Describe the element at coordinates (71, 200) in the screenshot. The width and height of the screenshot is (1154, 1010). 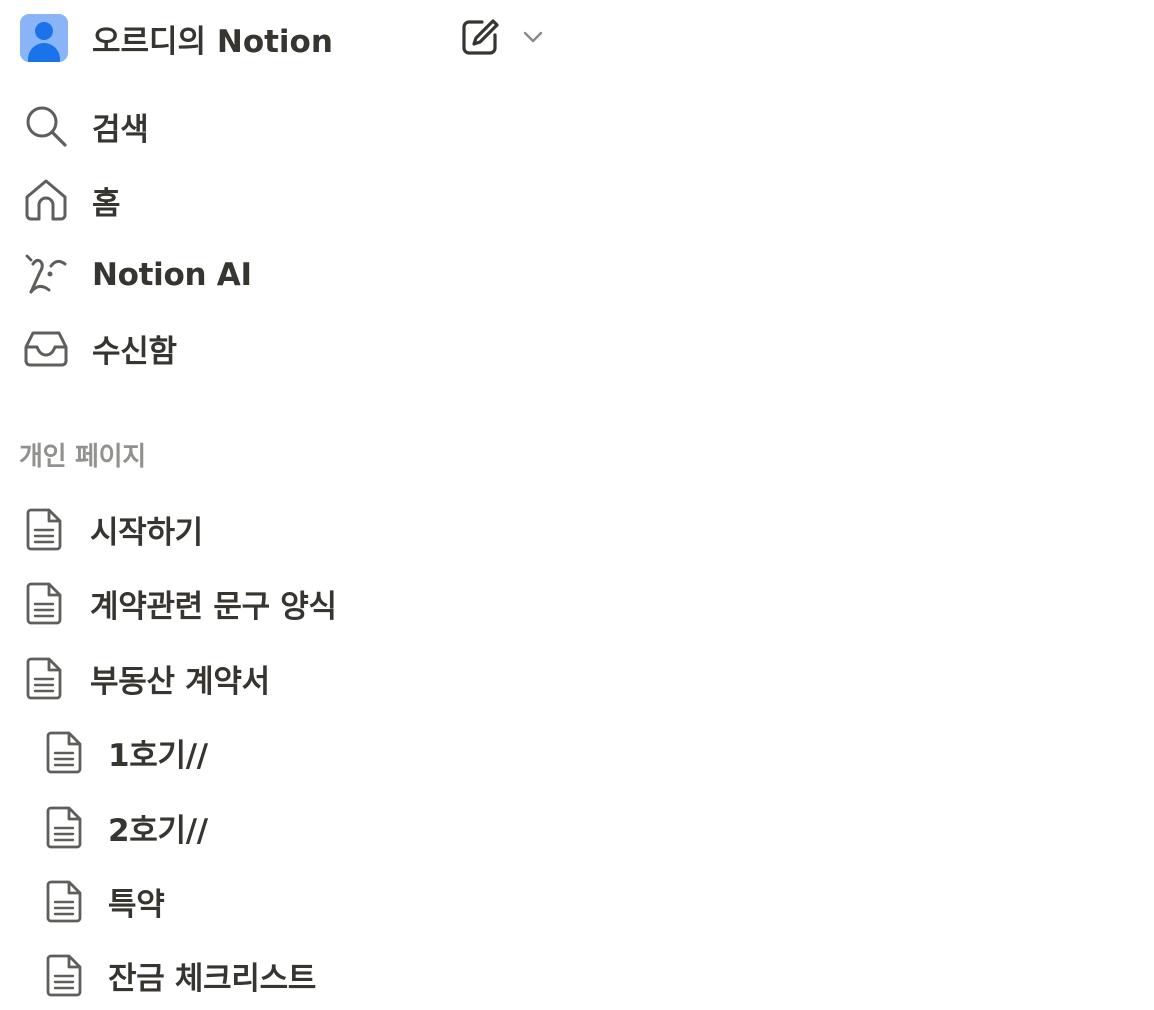
I see `sidebar-item-home: 홈` at that location.